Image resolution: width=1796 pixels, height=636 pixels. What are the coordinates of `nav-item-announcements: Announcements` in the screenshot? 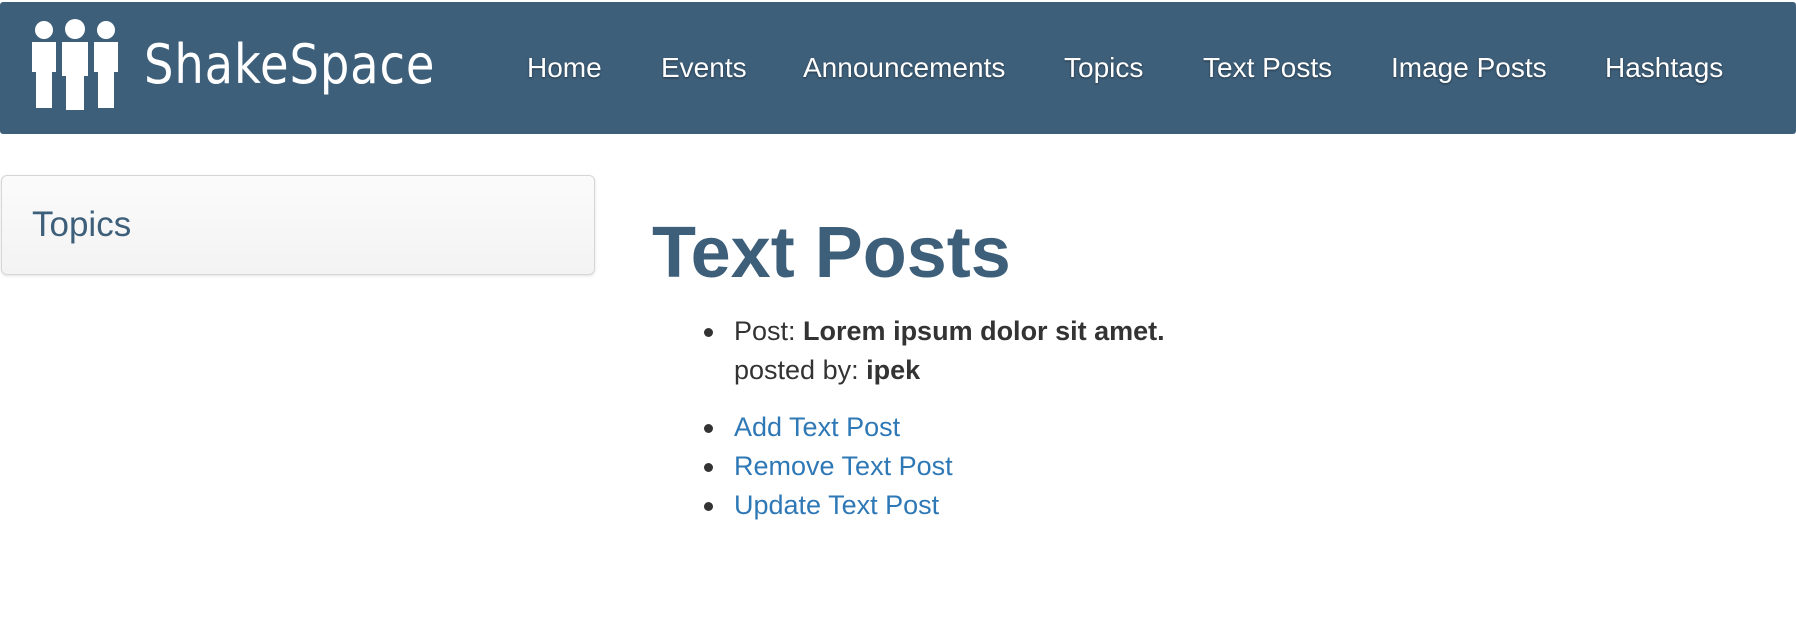 It's located at (904, 68).